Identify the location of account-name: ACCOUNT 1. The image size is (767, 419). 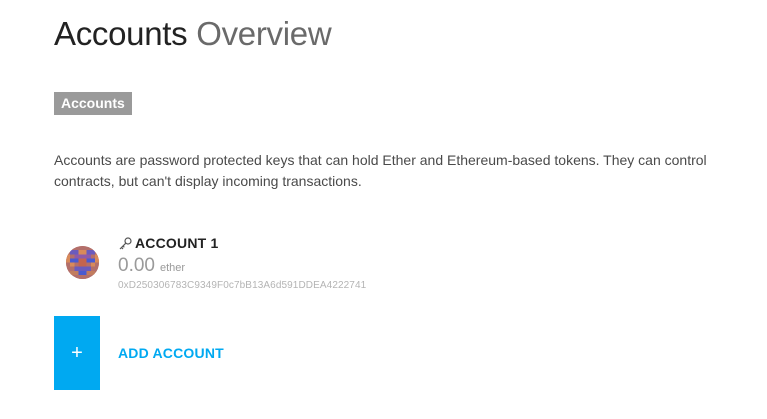
(176, 243).